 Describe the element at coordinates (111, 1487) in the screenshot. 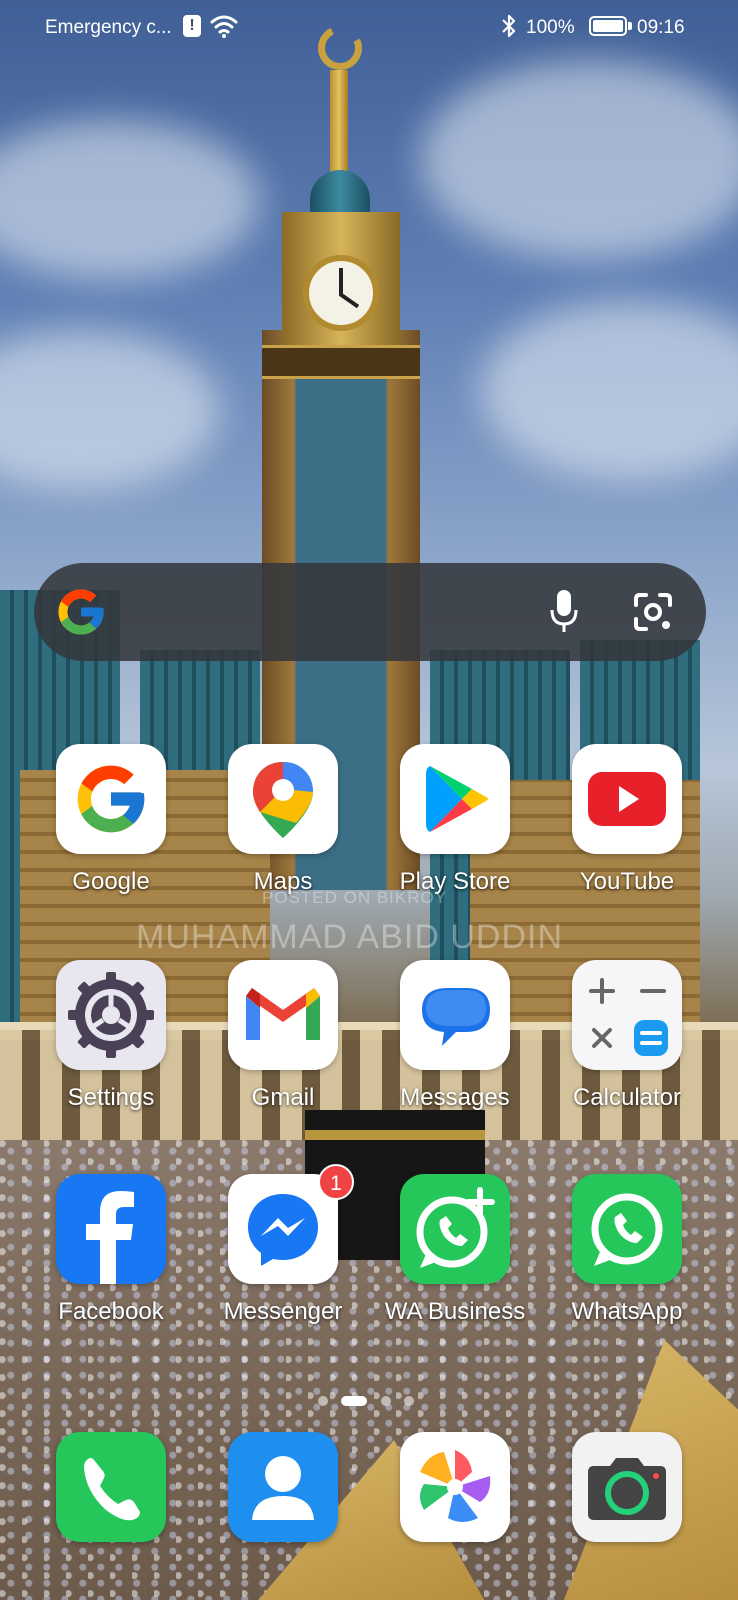

I see `phone-icon` at that location.